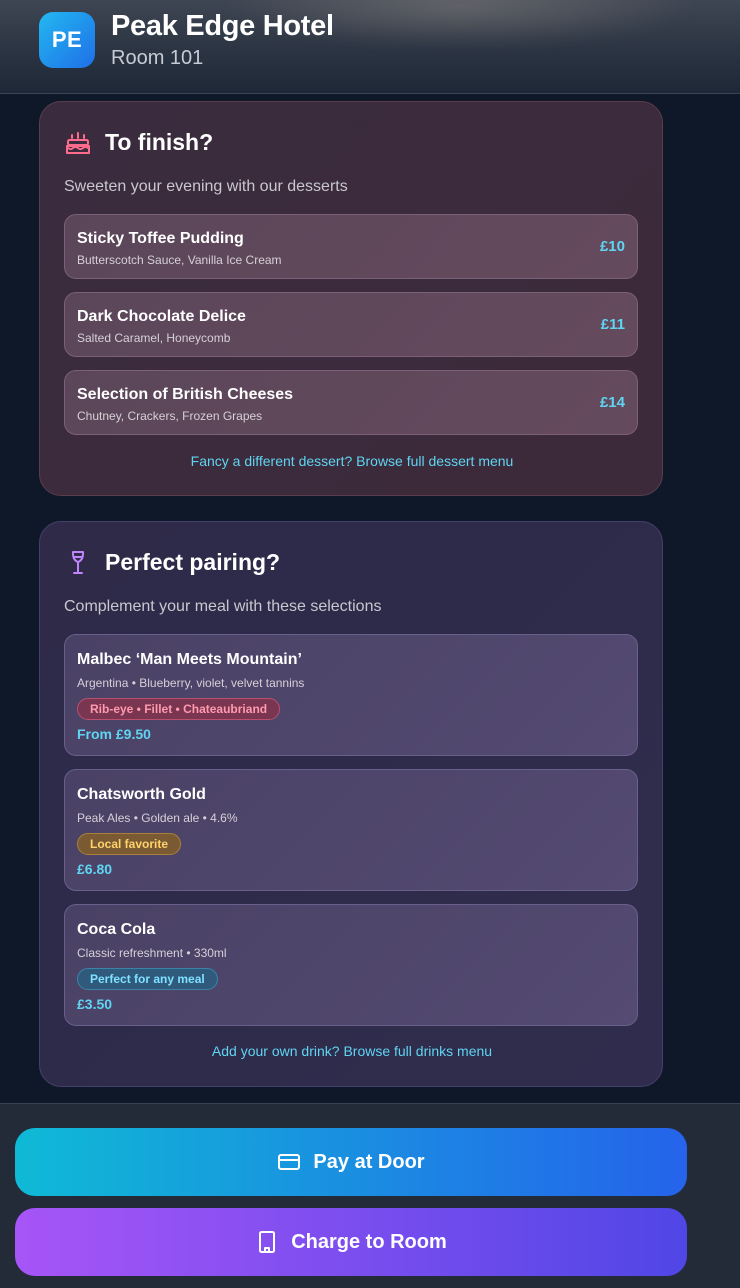  I want to click on hotel-name: Peak Edge Hotel, so click(222, 26).